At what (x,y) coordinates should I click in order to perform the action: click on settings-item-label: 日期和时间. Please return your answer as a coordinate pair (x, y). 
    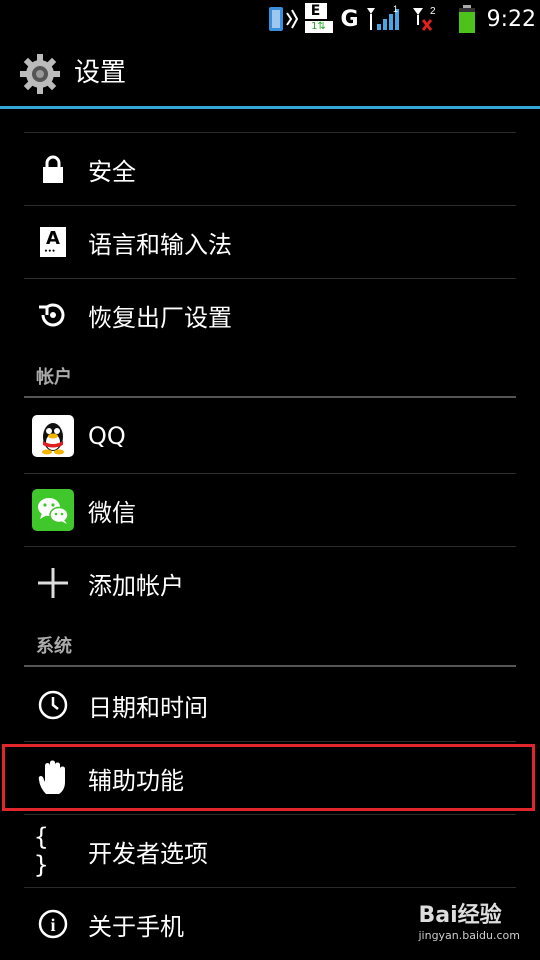
    Looking at the image, I should click on (148, 707).